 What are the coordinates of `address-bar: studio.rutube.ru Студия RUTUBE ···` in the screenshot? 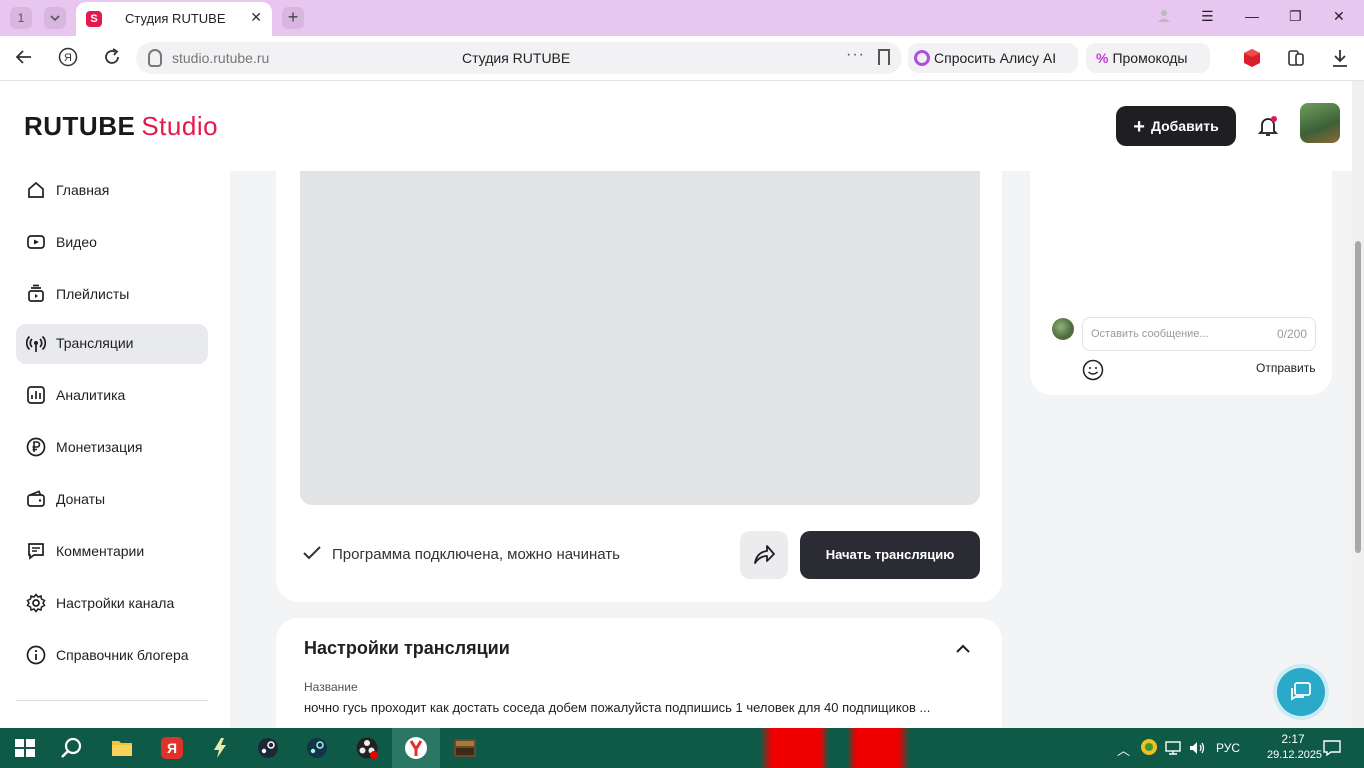 It's located at (519, 58).